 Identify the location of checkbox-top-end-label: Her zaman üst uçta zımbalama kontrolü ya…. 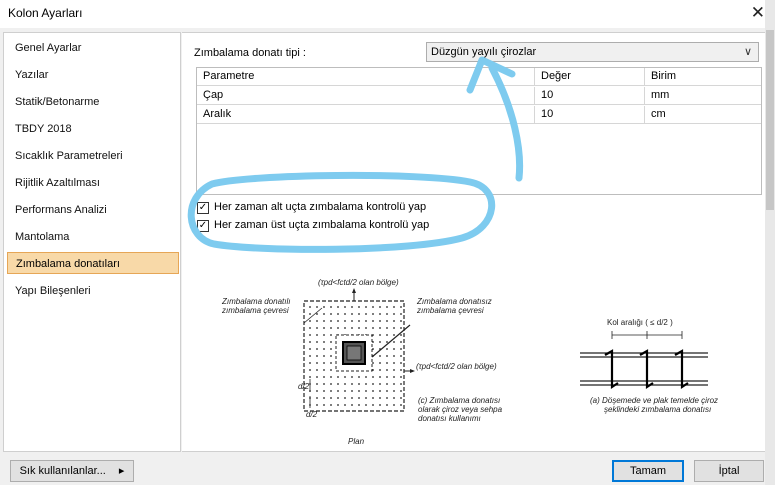
(321, 225).